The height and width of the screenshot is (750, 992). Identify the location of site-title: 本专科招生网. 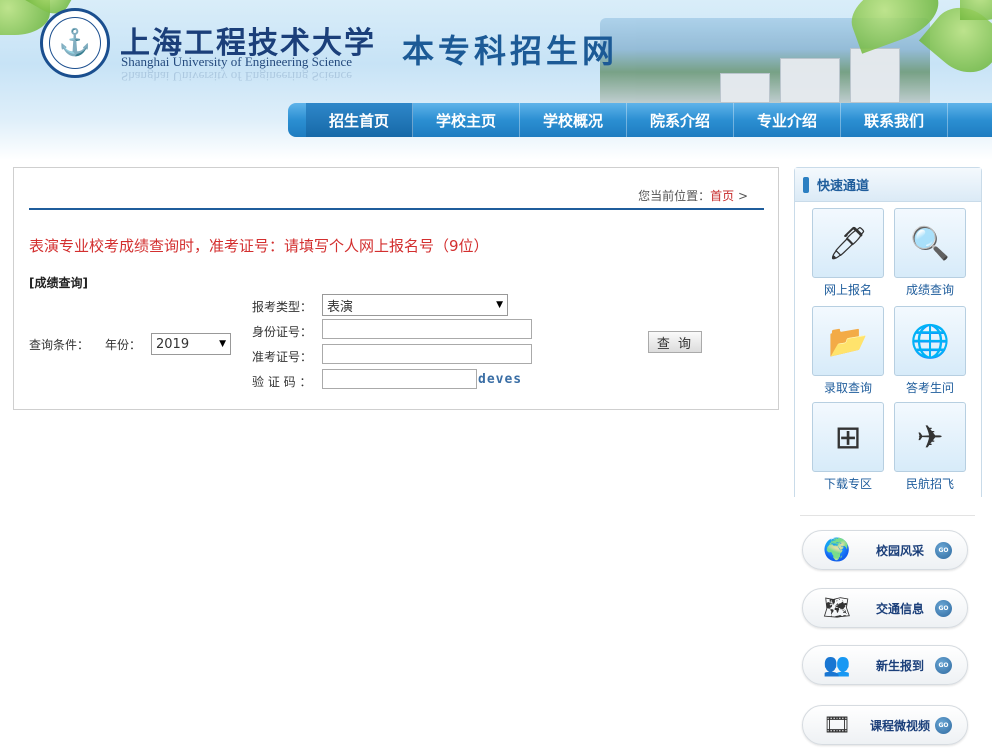
(510, 51).